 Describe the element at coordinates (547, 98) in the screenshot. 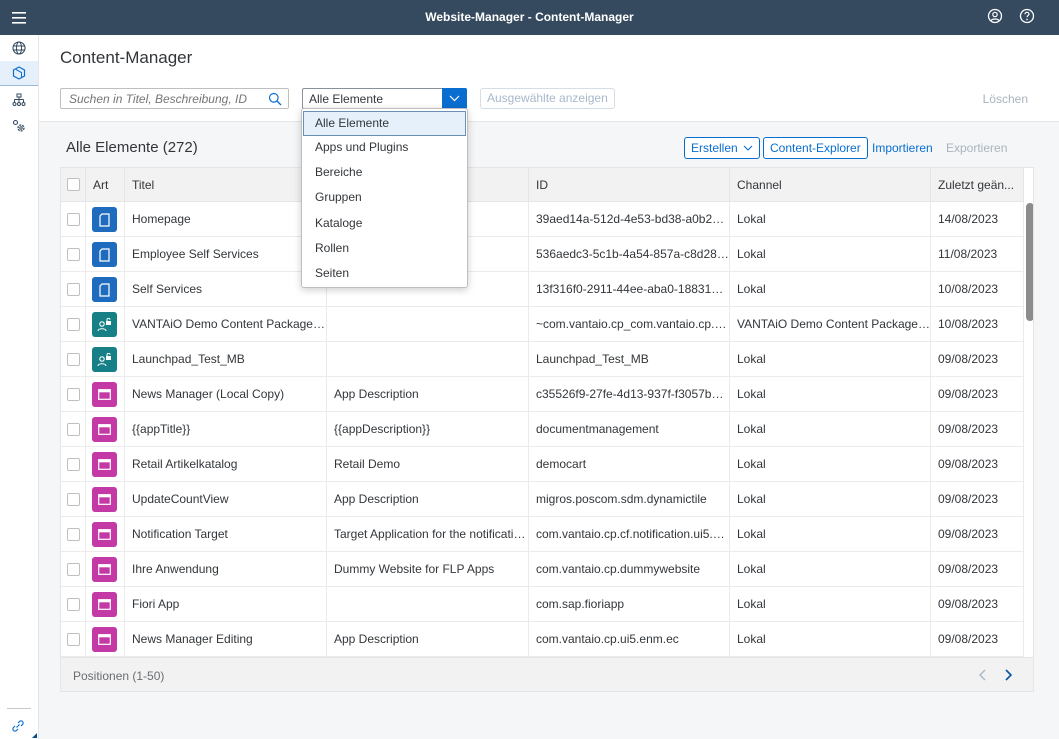

I see `show-selected-button: Ausgewählte anzeigen` at that location.